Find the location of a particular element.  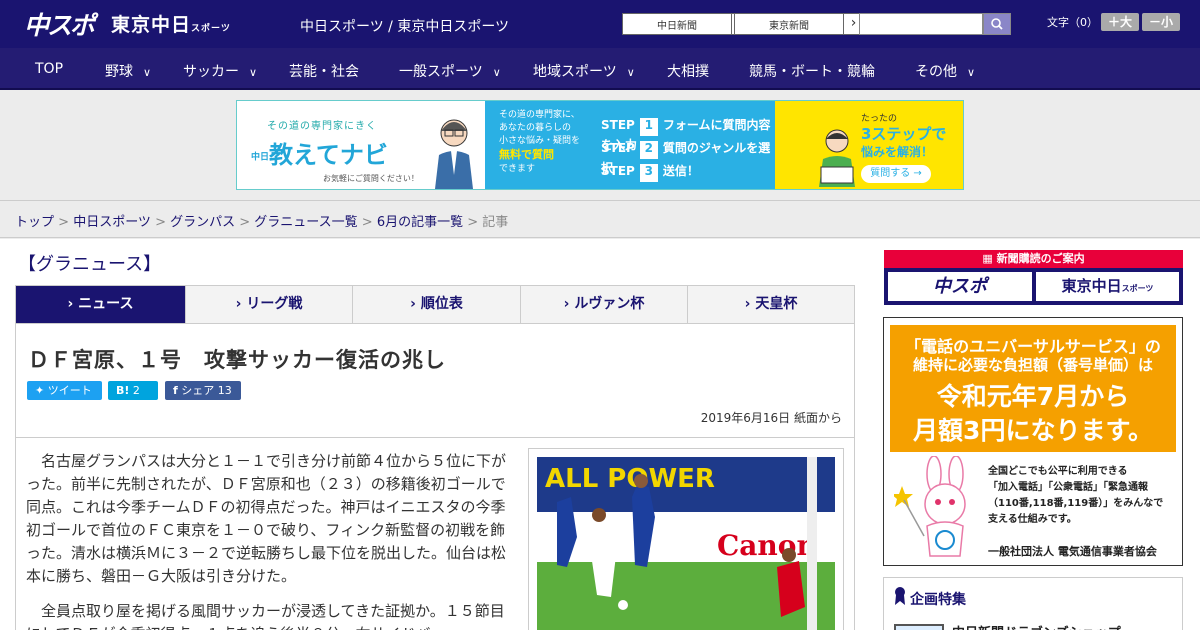

nav-item-entertainment: 芸能・社会 is located at coordinates (324, 71).